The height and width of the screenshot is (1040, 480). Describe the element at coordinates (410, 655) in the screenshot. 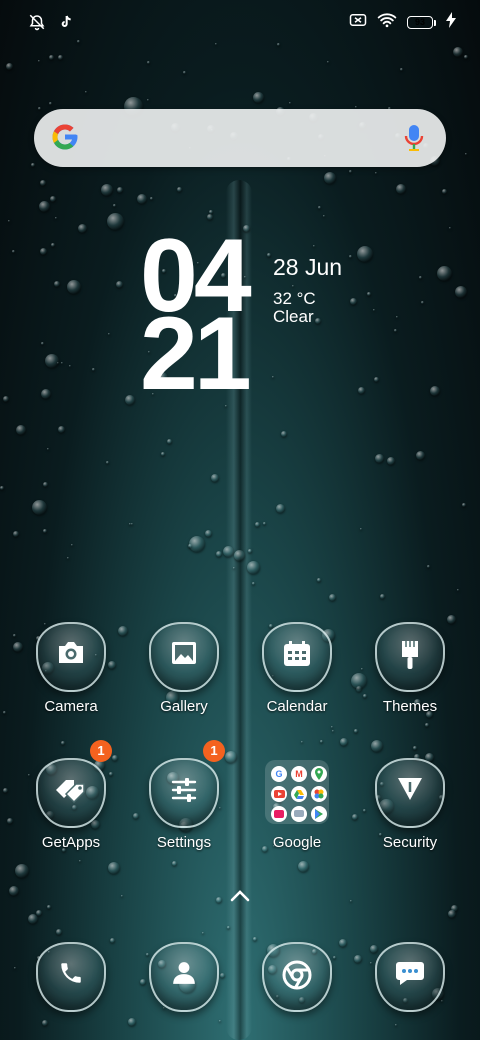

I see `paintbrush-icon` at that location.